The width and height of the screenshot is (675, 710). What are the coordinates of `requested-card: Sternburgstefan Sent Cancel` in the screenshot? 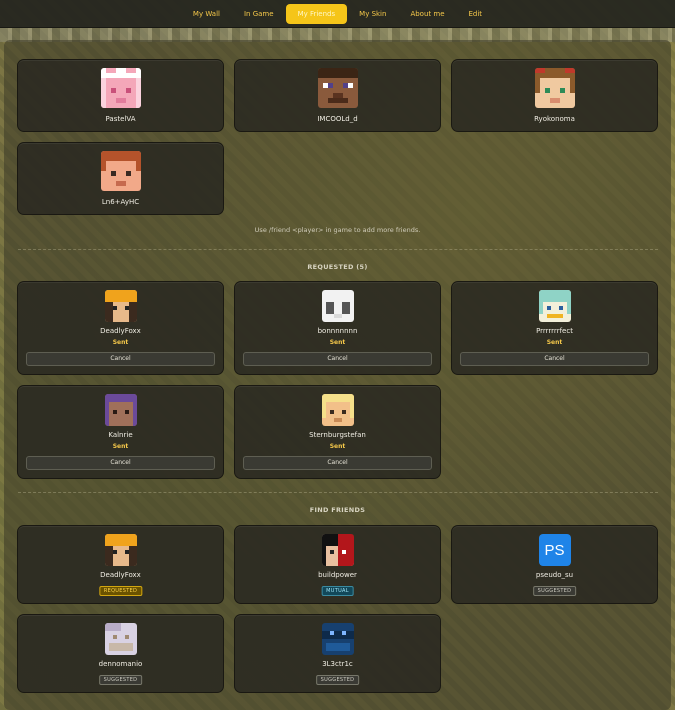 It's located at (337, 432).